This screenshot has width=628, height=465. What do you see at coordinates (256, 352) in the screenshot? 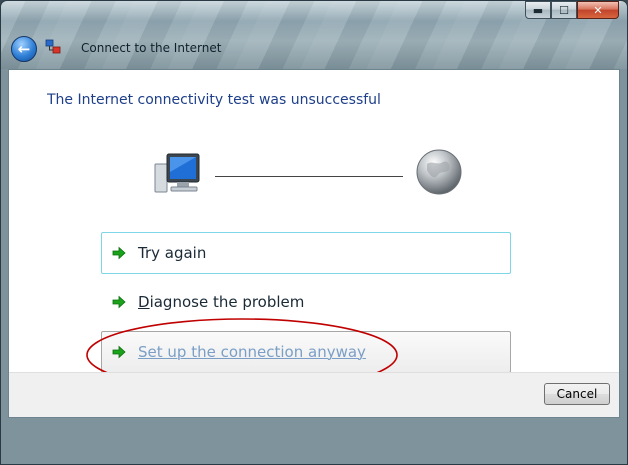
I see `label-rest: et up the connection anyway` at bounding box center [256, 352].